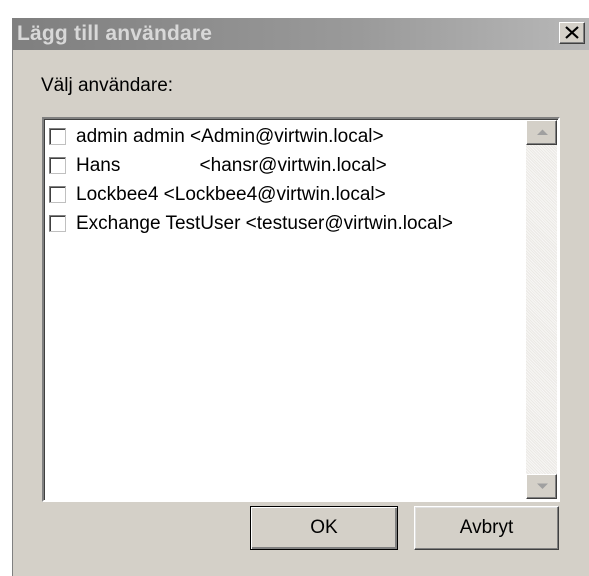 This screenshot has height=576, width=589. Describe the element at coordinates (324, 528) in the screenshot. I see `ok-button: OK` at that location.